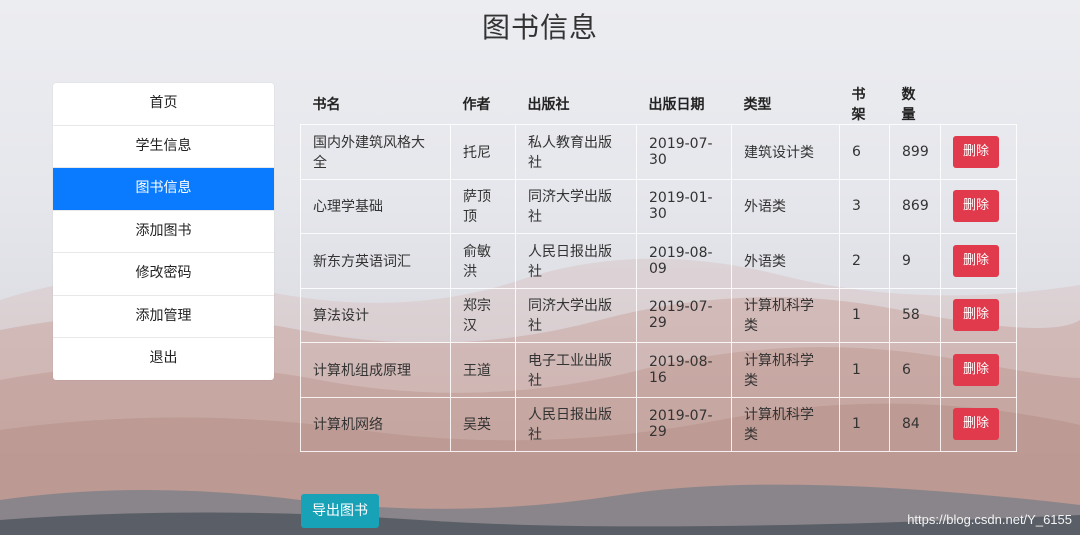 The height and width of the screenshot is (535, 1080). What do you see at coordinates (483, 424) in the screenshot?
I see `cell-author: 吴英` at bounding box center [483, 424].